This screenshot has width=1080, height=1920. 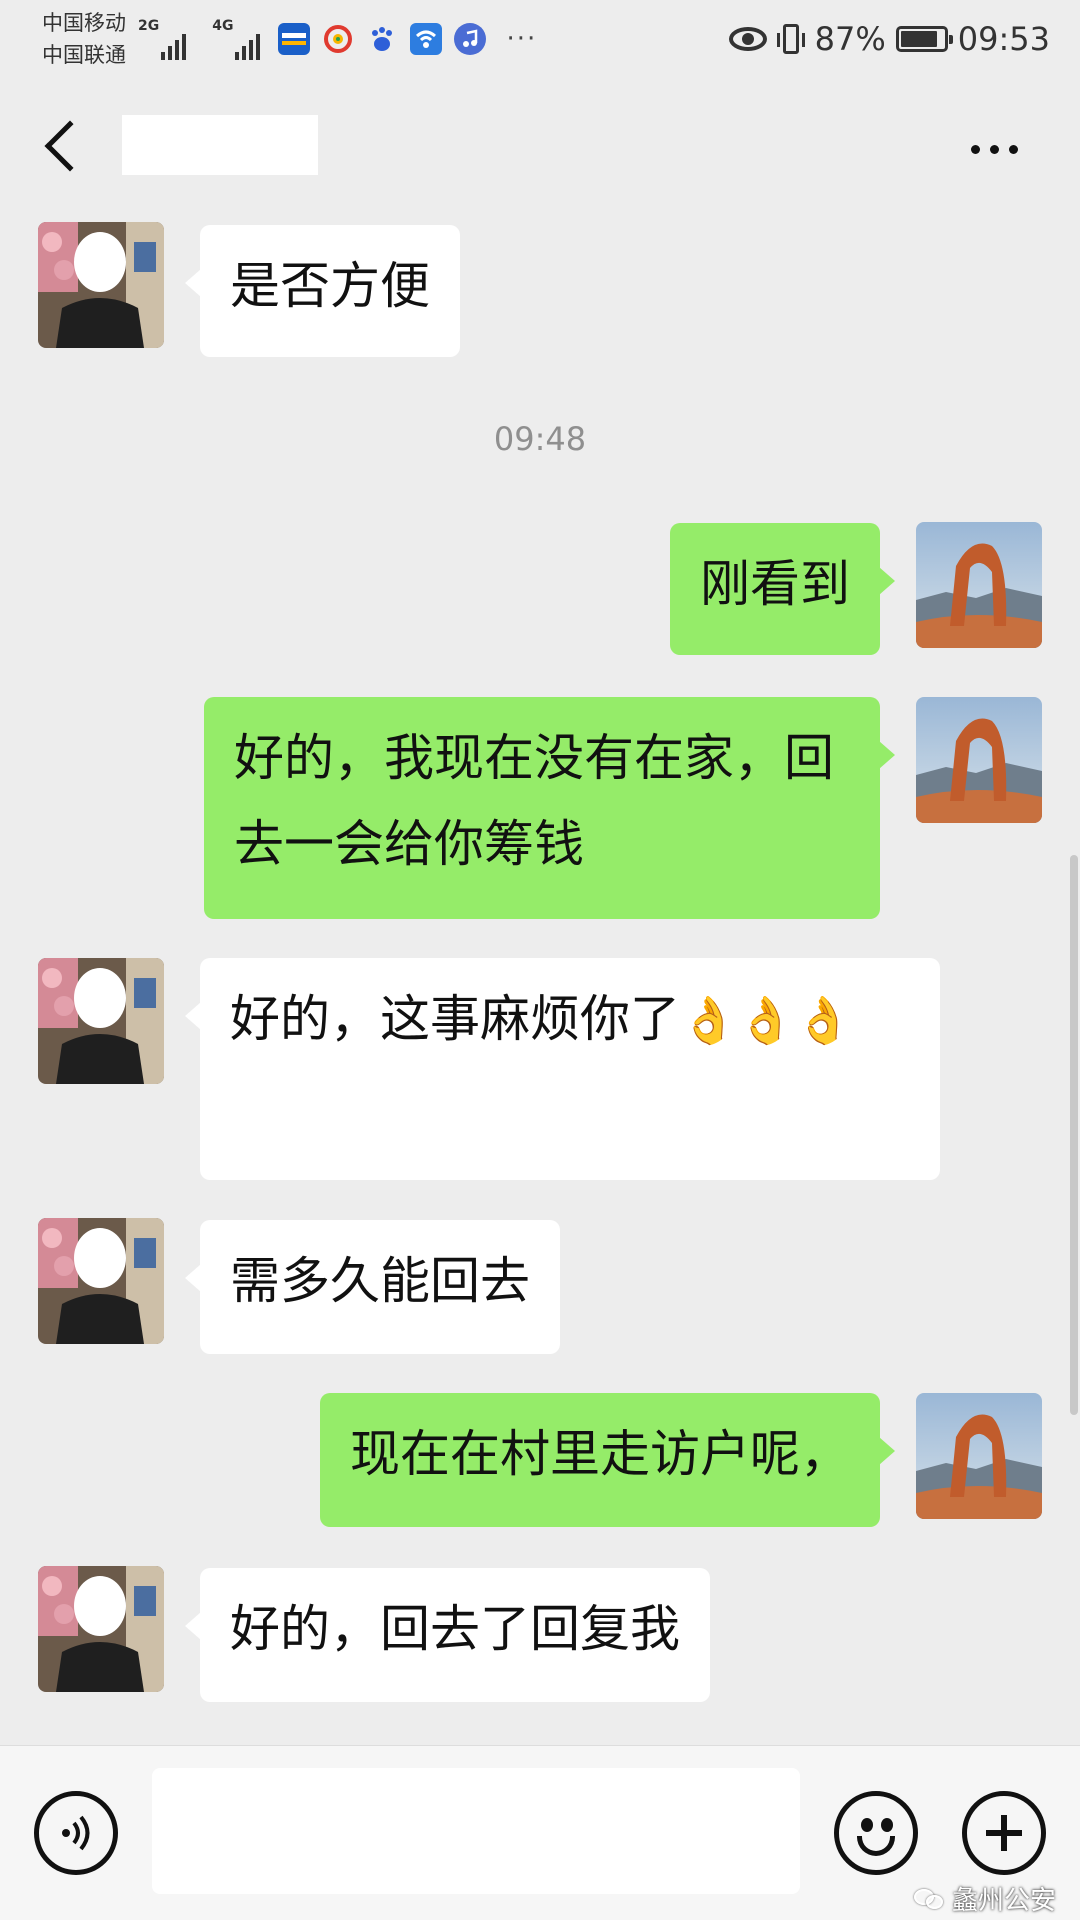 What do you see at coordinates (220, 145) in the screenshot?
I see `chat-title` at bounding box center [220, 145].